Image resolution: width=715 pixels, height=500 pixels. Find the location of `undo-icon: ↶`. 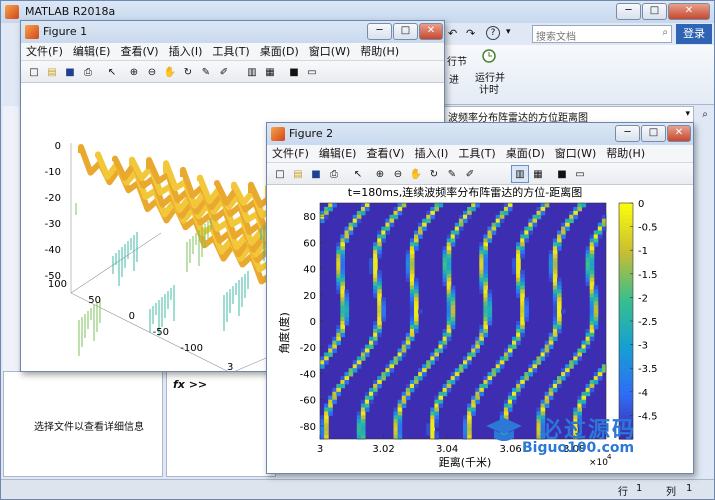

undo-icon: ↶ is located at coordinates (452, 33).